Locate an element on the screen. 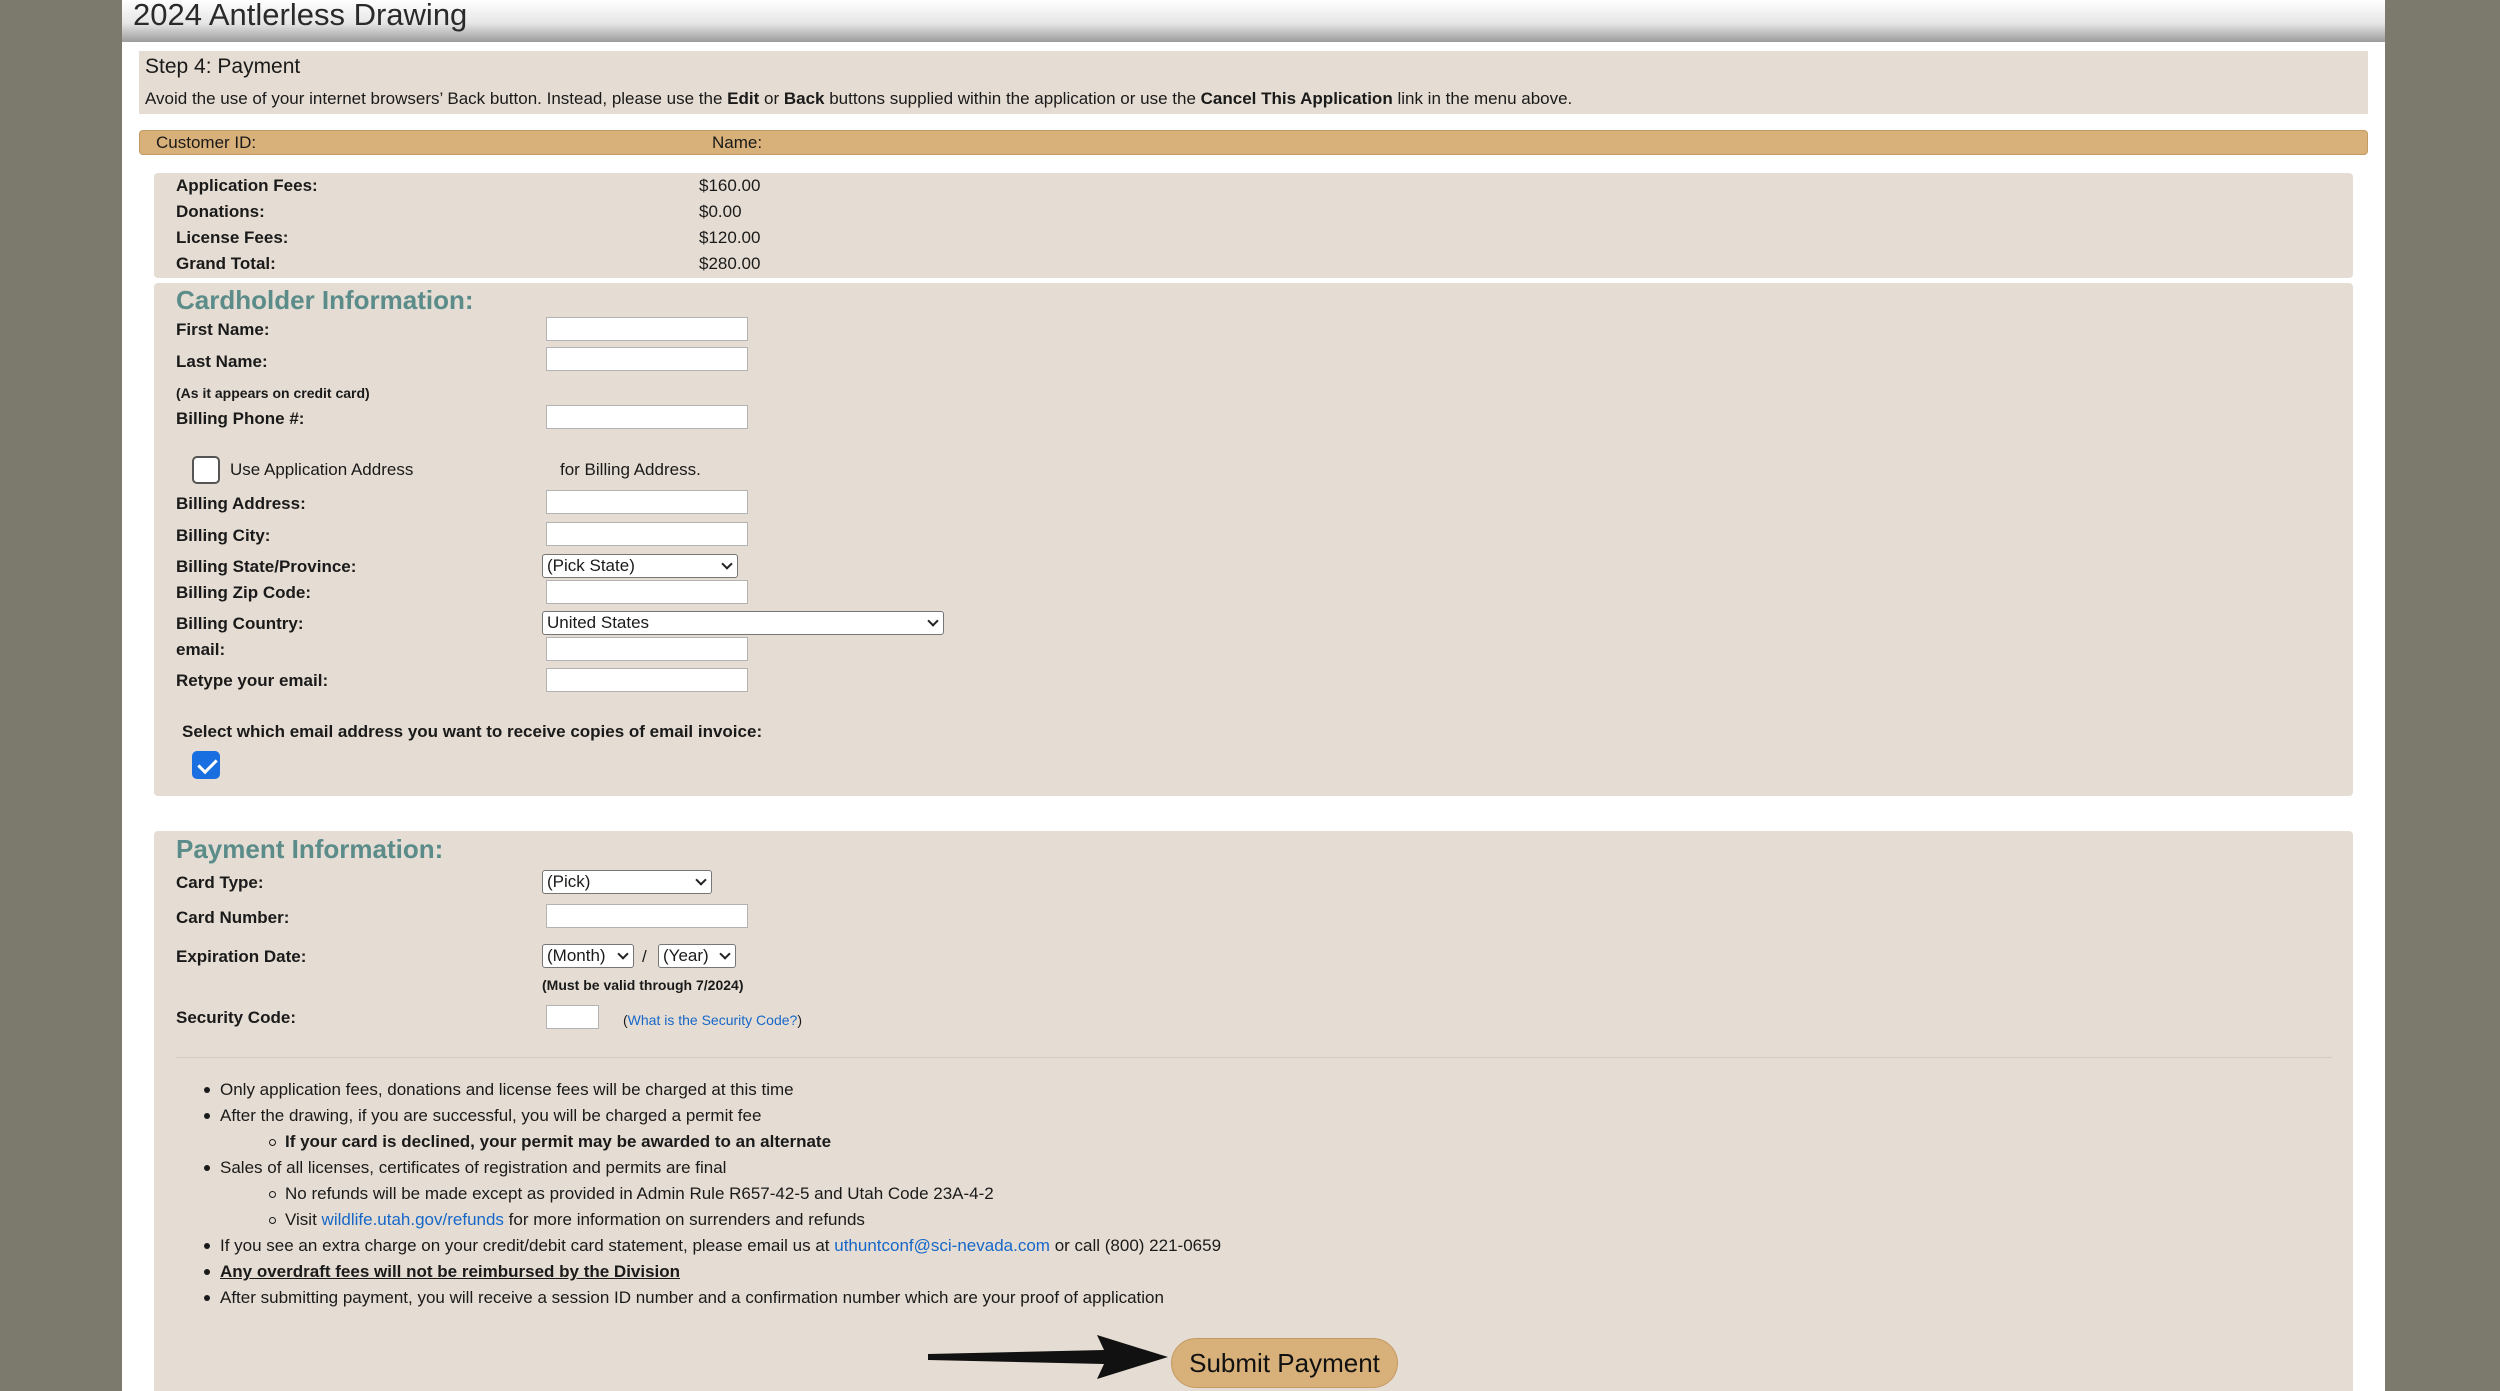 This screenshot has width=2500, height=1391. billing-country-select: United States is located at coordinates (743, 623).